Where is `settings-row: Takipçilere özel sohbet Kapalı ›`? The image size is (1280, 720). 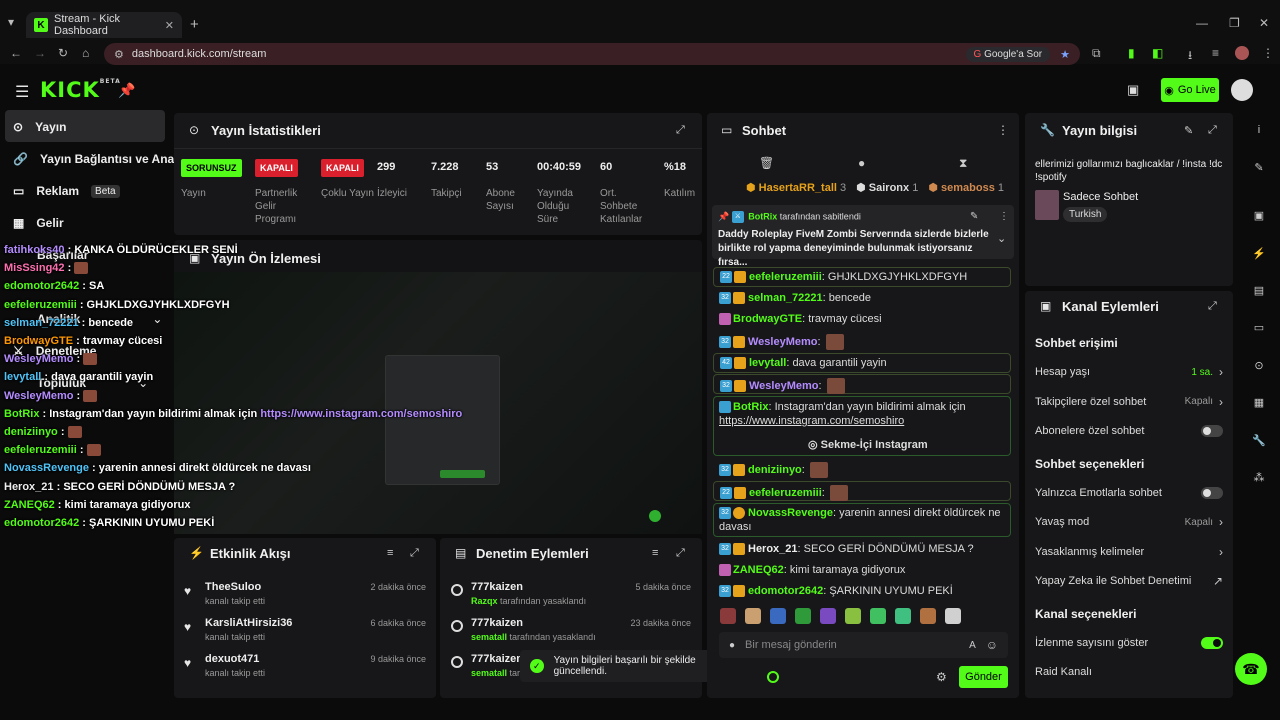 settings-row: Takipçilere özel sohbet Kapalı › is located at coordinates (1129, 402).